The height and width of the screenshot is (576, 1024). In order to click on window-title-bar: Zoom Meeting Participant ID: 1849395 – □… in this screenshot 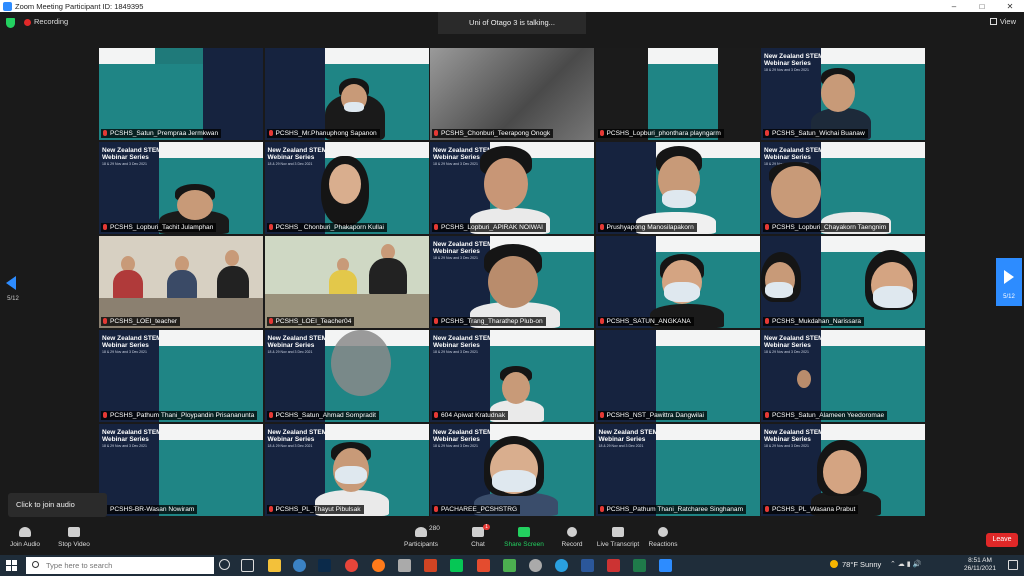, I will do `click(512, 6)`.